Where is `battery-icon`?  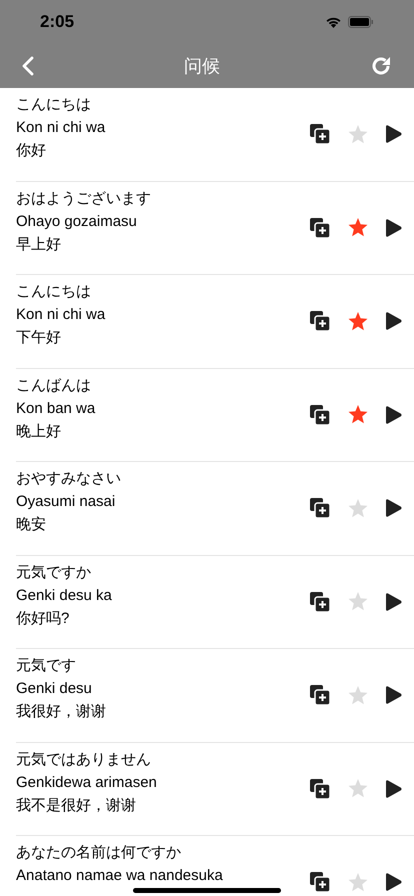
battery-icon is located at coordinates (361, 22).